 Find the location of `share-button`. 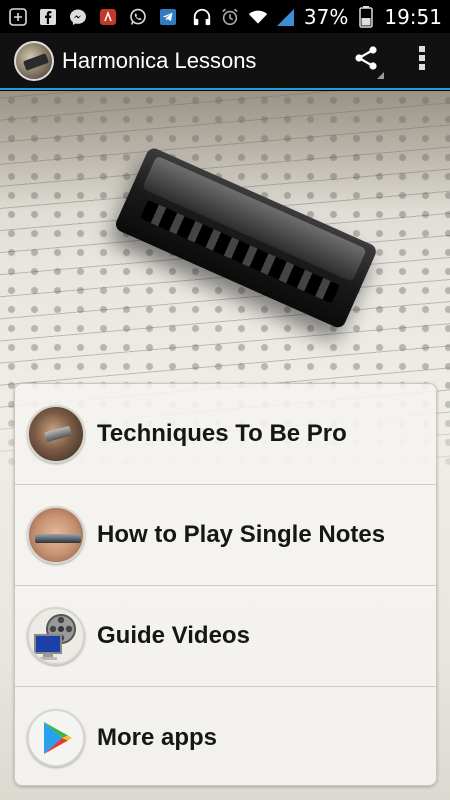

share-button is located at coordinates (366, 61).